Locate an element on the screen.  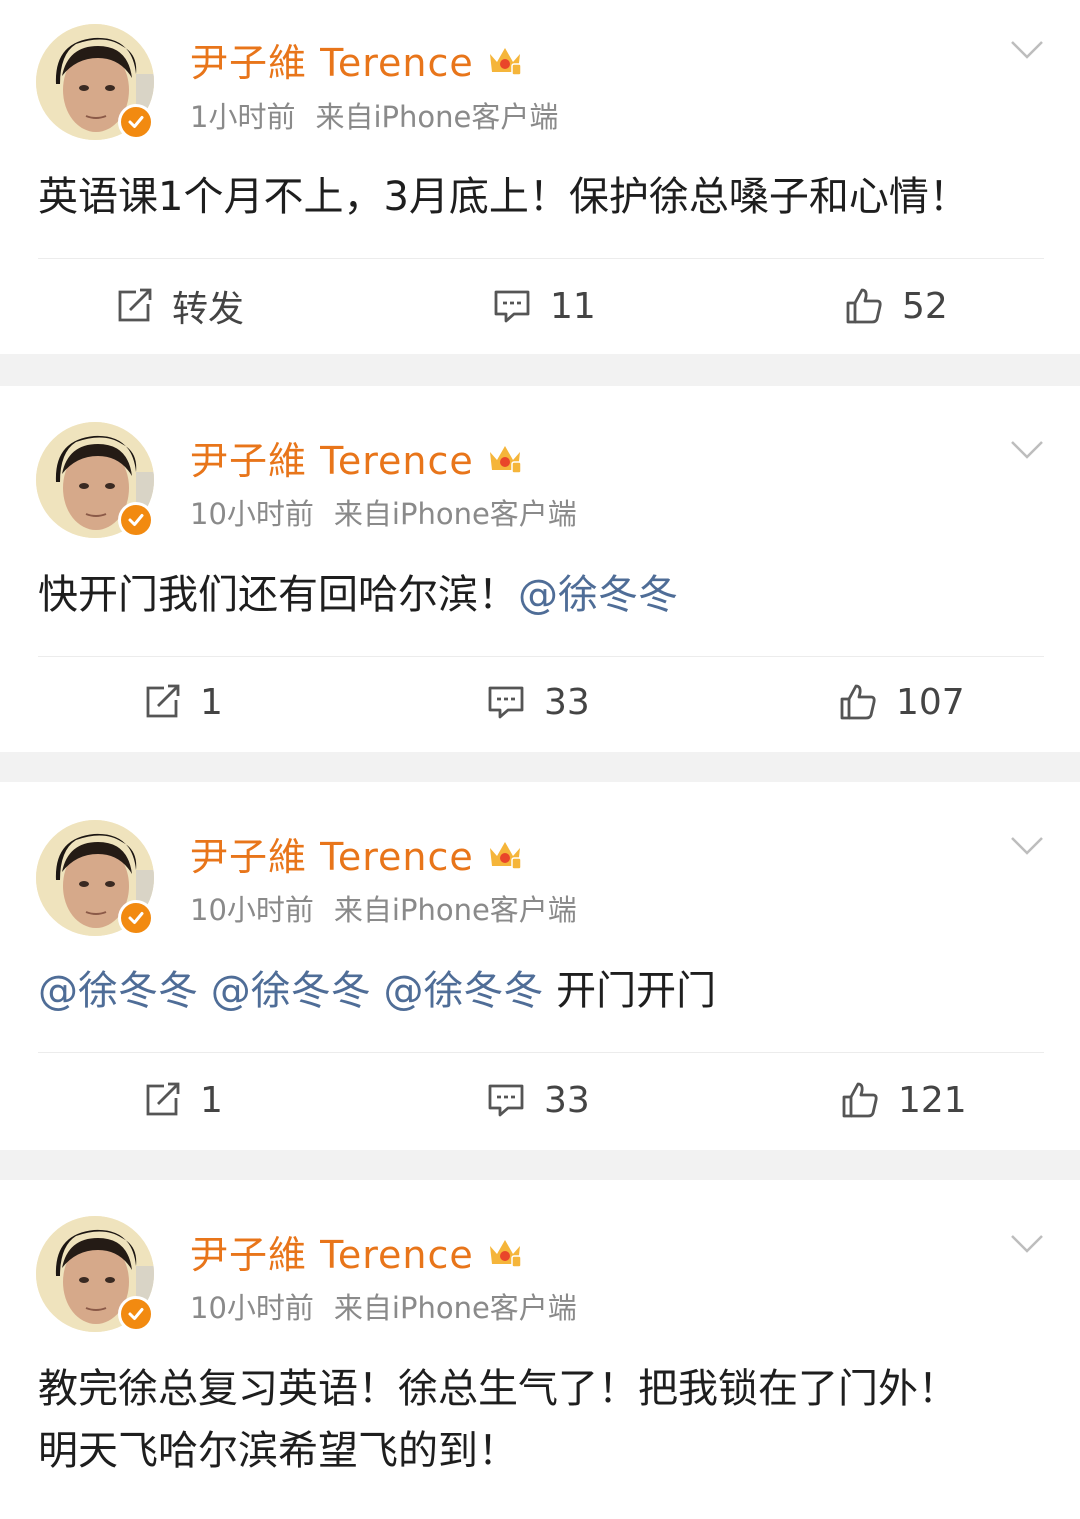
like-button: 52 is located at coordinates (896, 306).